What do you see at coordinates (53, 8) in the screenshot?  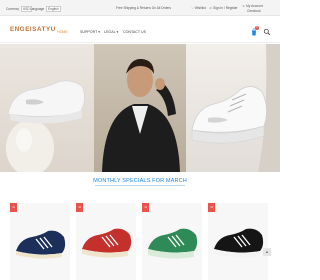 I see `language-value: English` at bounding box center [53, 8].